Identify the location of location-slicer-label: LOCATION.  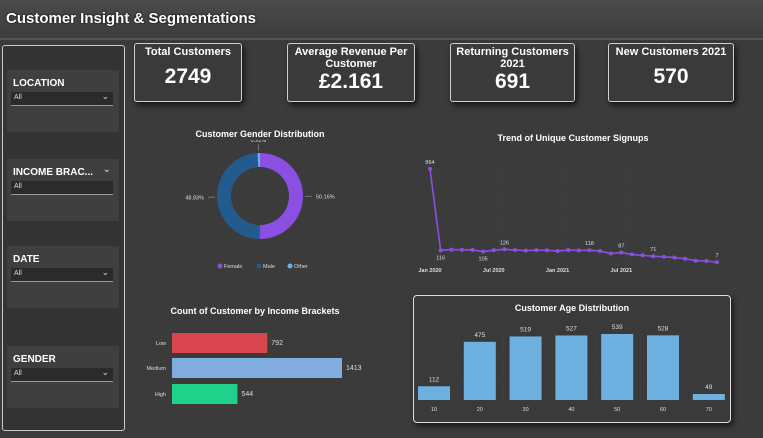
(39, 83).